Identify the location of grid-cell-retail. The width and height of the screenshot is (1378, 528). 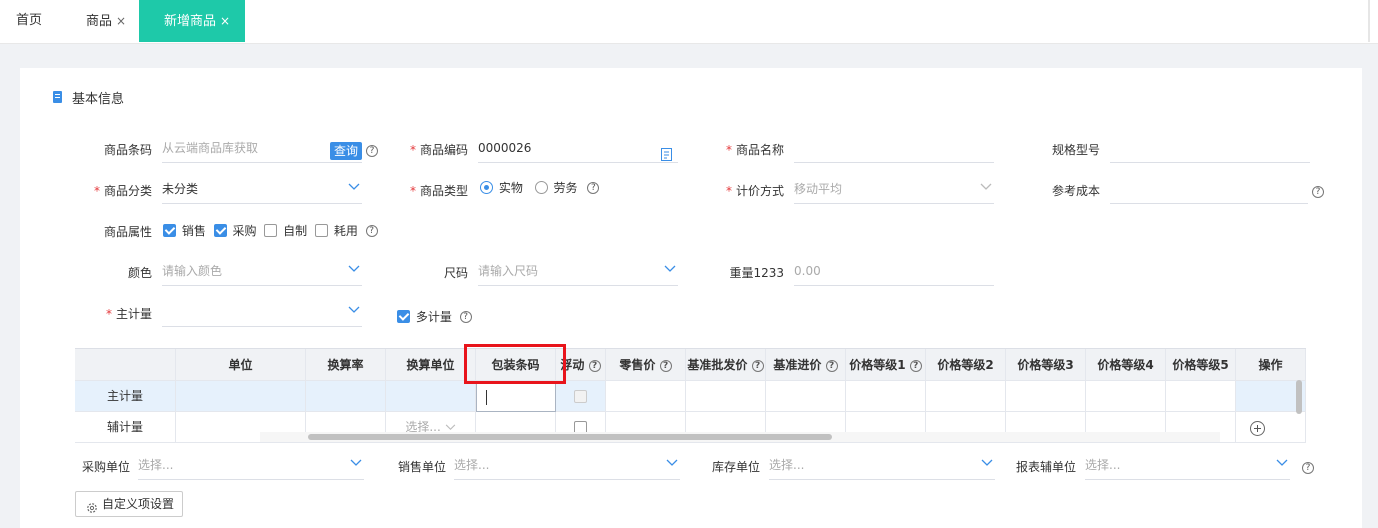
(646, 396).